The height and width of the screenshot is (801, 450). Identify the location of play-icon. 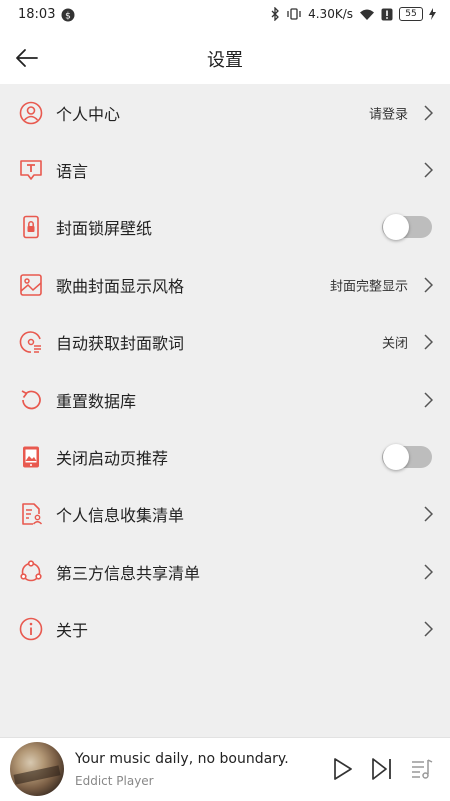
(343, 769).